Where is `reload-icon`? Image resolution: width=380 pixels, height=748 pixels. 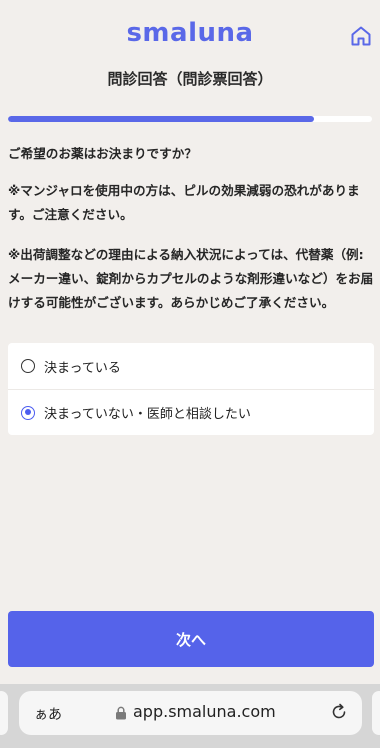 reload-icon is located at coordinates (339, 712).